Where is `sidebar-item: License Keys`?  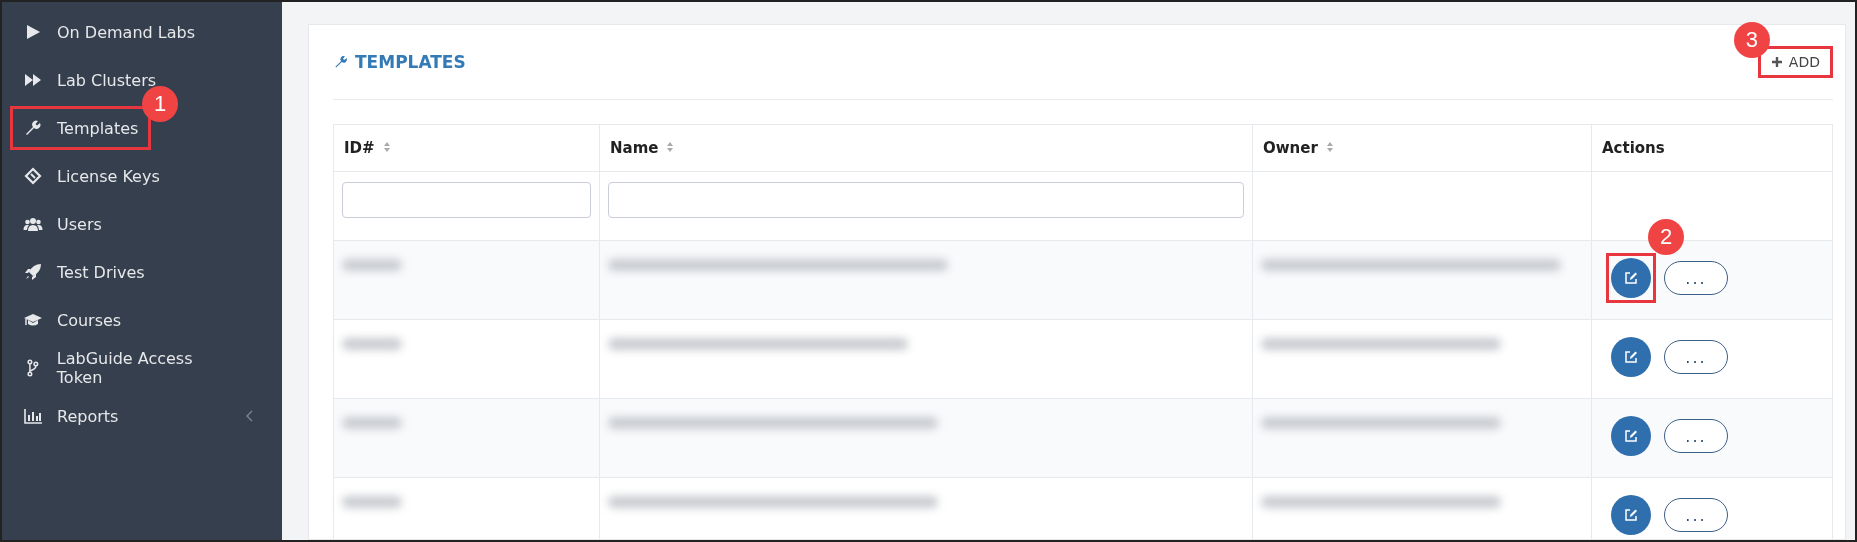
sidebar-item: License Keys is located at coordinates (138, 176).